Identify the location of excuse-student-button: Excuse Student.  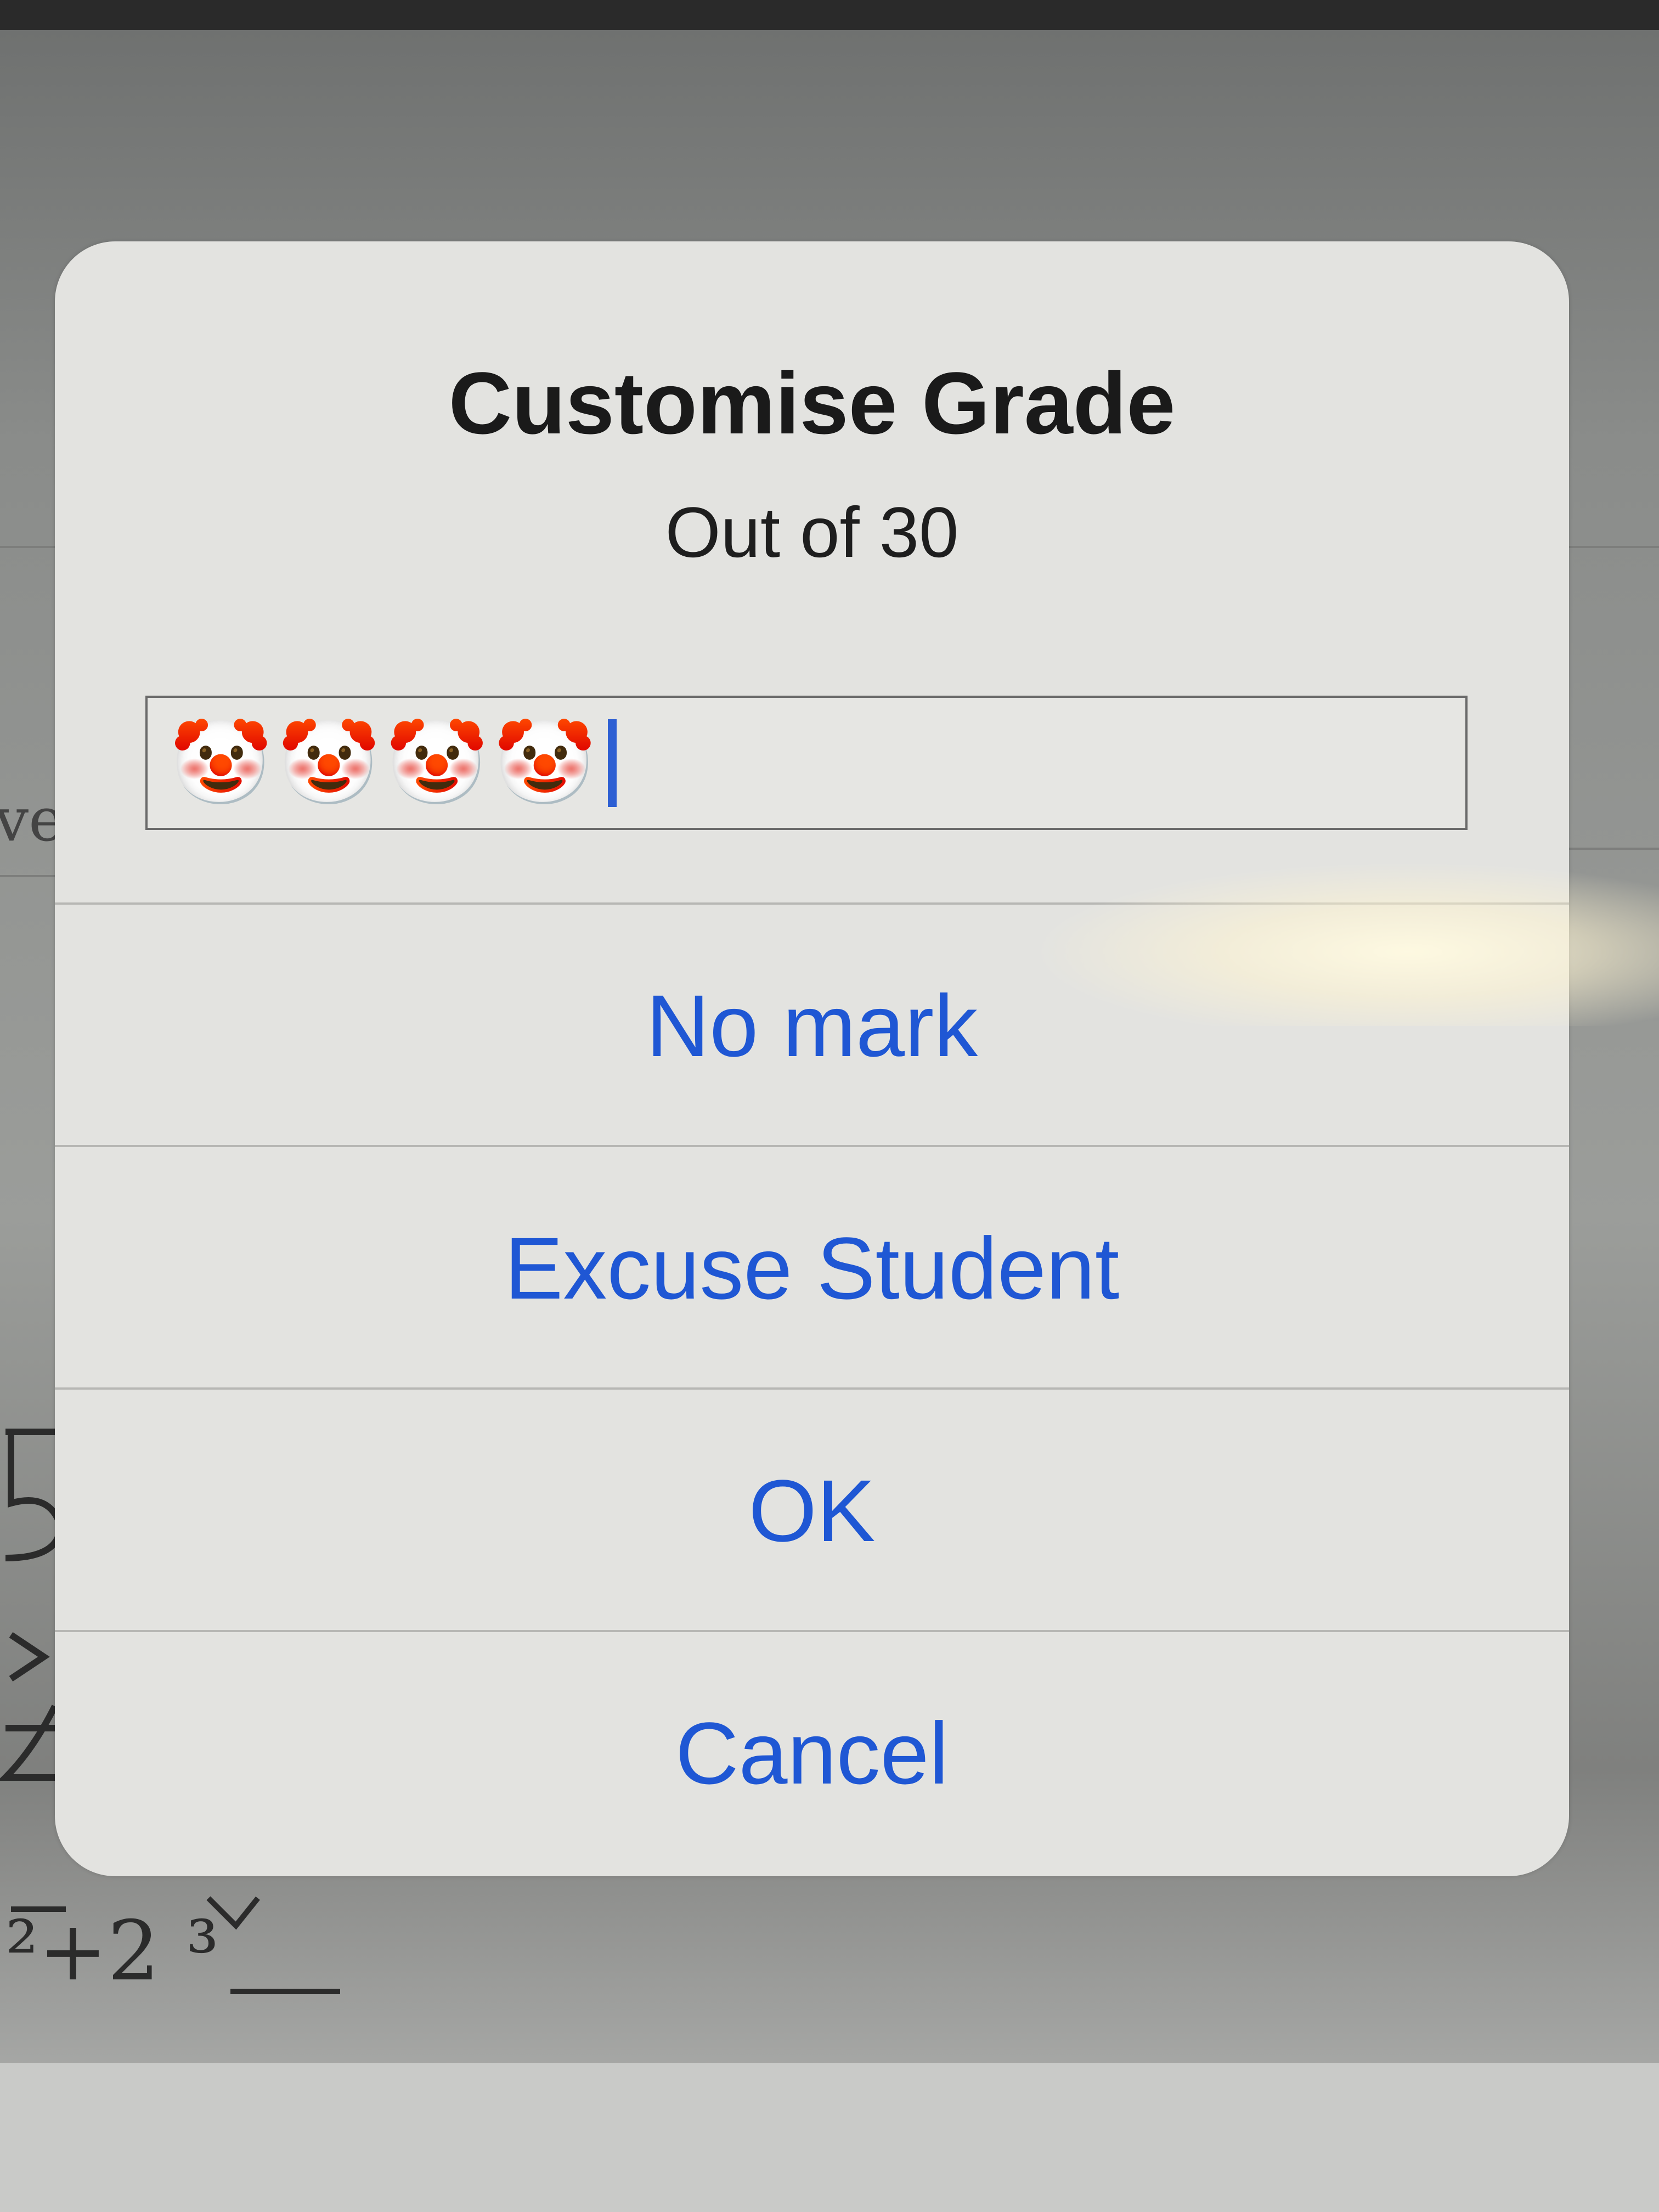
(812, 1267).